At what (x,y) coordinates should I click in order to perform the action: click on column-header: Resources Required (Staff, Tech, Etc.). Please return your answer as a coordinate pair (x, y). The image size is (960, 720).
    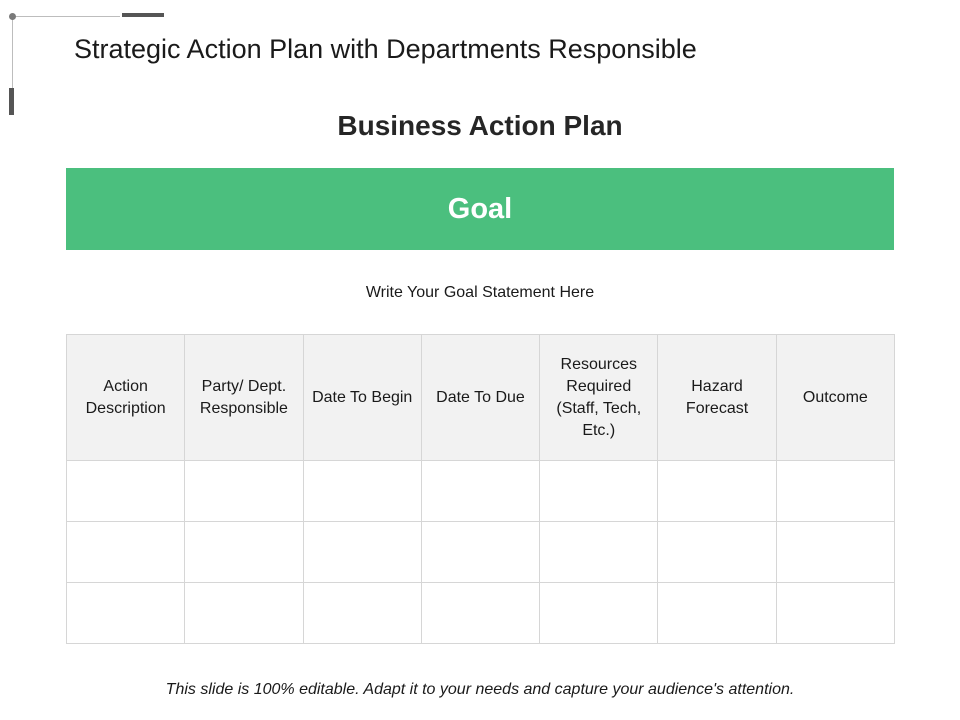
    Looking at the image, I should click on (599, 397).